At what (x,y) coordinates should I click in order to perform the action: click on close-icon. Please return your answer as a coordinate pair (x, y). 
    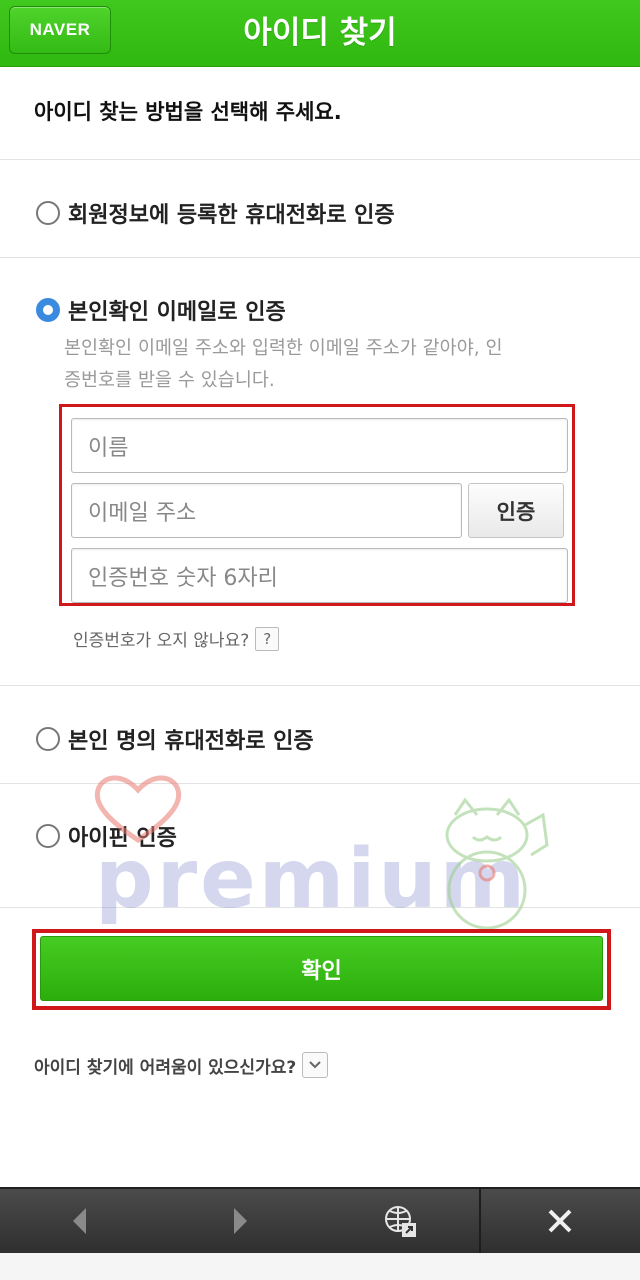
    Looking at the image, I should click on (560, 1221).